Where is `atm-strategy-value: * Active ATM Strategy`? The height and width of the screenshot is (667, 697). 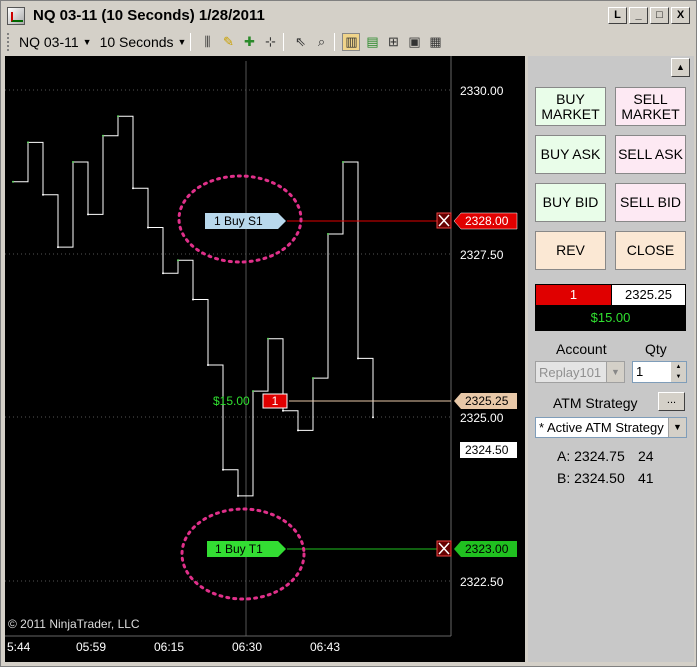
atm-strategy-value: * Active ATM Strategy is located at coordinates (601, 427).